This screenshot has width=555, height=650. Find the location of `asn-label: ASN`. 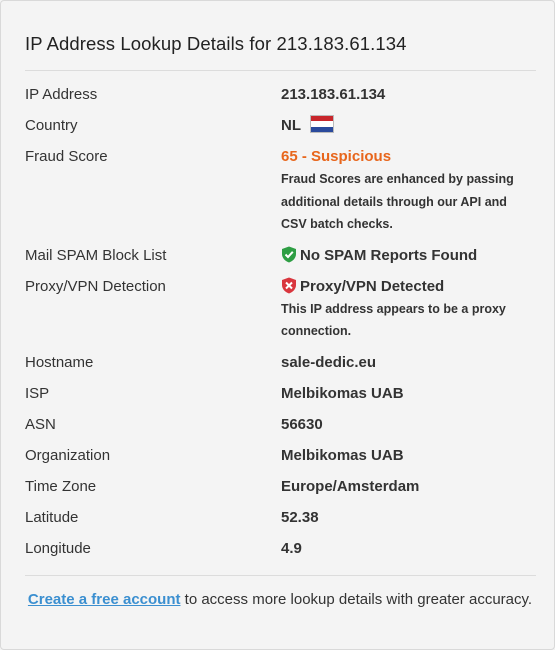

asn-label: ASN is located at coordinates (40, 424).